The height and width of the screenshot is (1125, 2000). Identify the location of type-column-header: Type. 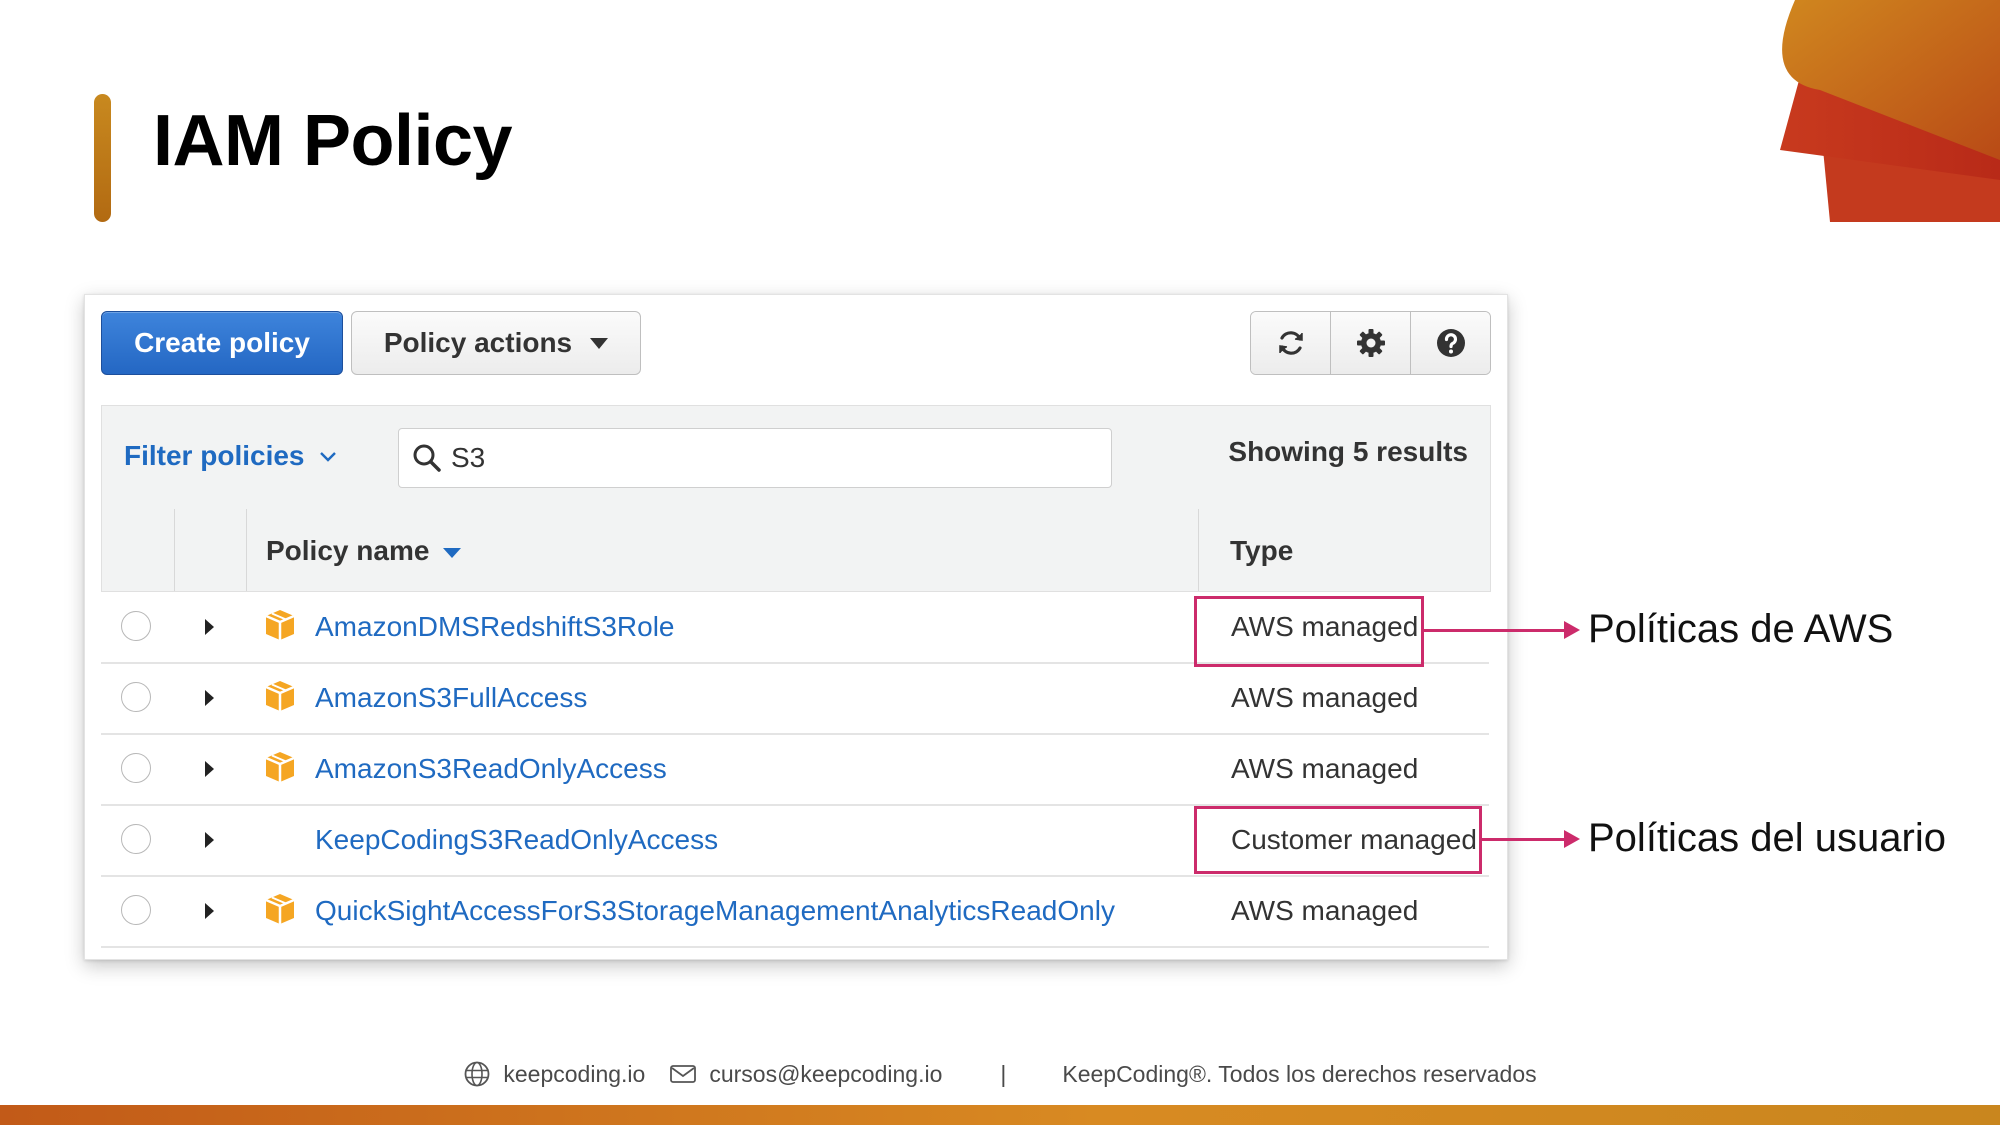
(1261, 551).